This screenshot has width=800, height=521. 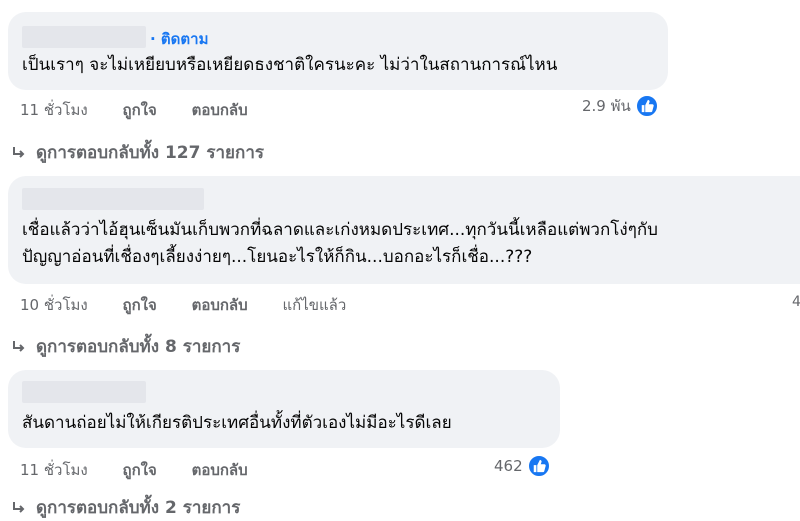 What do you see at coordinates (314, 305) in the screenshot?
I see `edited-label: แก้ไขแล้ว` at bounding box center [314, 305].